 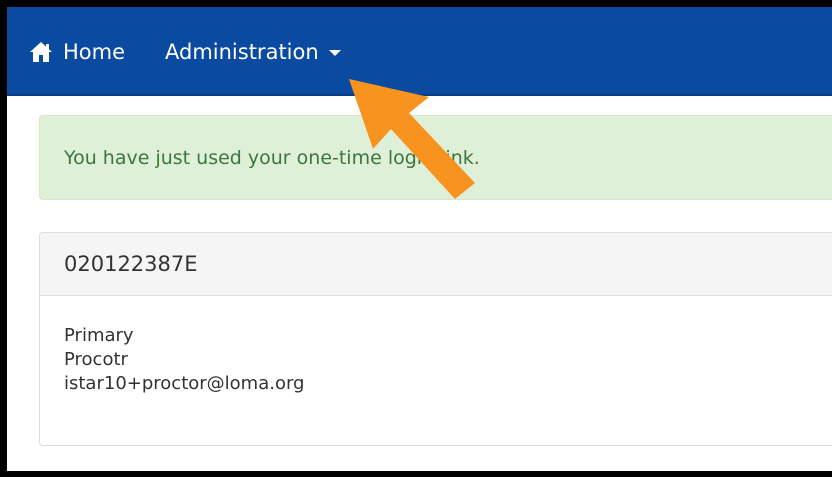 What do you see at coordinates (99, 335) in the screenshot?
I see `panel-line-role: Primary` at bounding box center [99, 335].